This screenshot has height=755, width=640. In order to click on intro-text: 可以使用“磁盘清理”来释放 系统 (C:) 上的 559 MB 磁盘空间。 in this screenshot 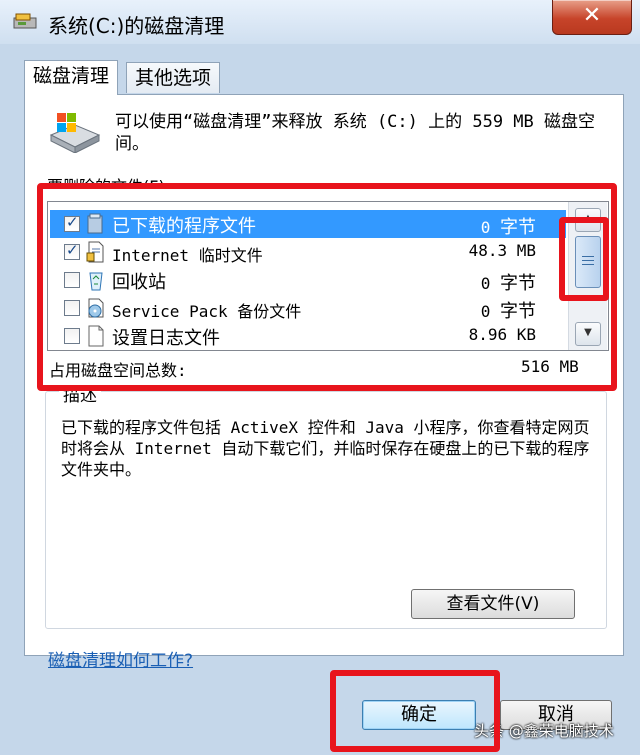, I will do `click(355, 133)`.